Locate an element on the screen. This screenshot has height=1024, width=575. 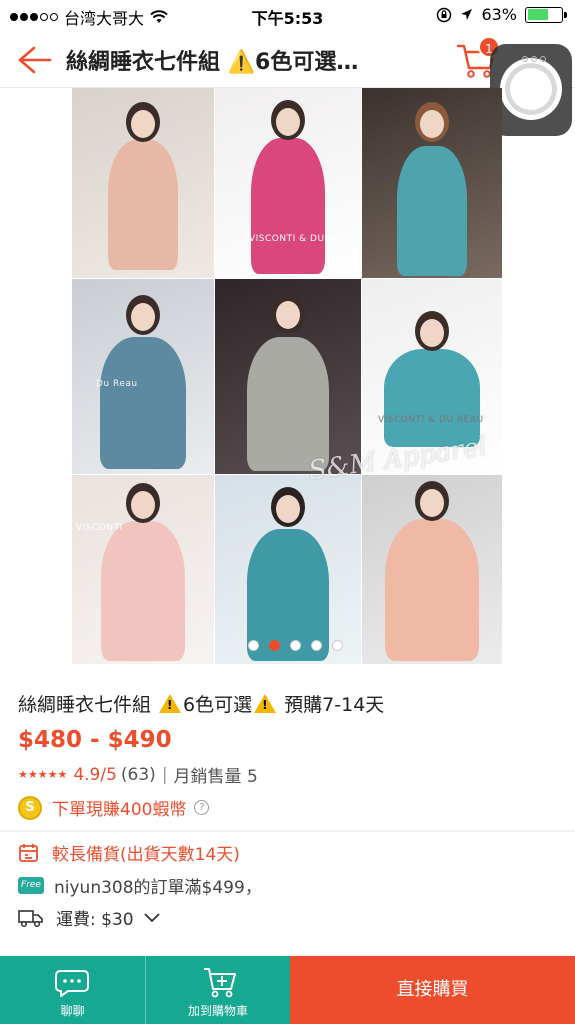
battery-icon is located at coordinates (546, 14).